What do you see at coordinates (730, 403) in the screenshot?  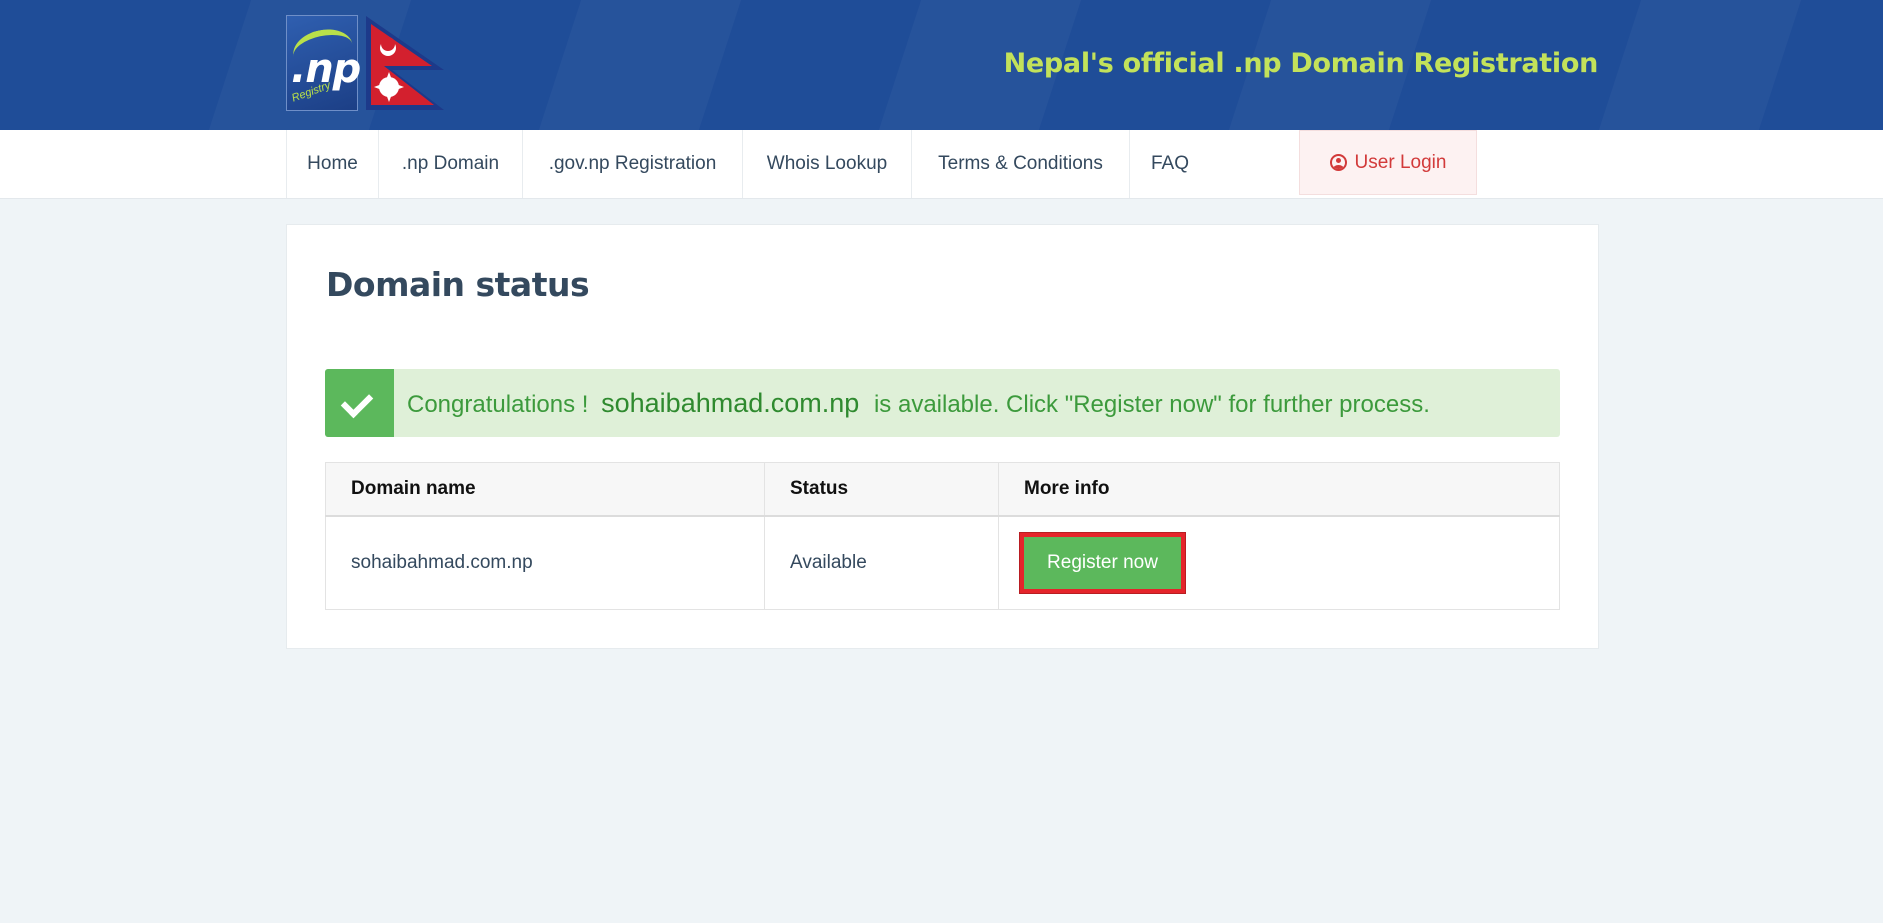 I see `alert-domain: sohaibahmad.com.np` at bounding box center [730, 403].